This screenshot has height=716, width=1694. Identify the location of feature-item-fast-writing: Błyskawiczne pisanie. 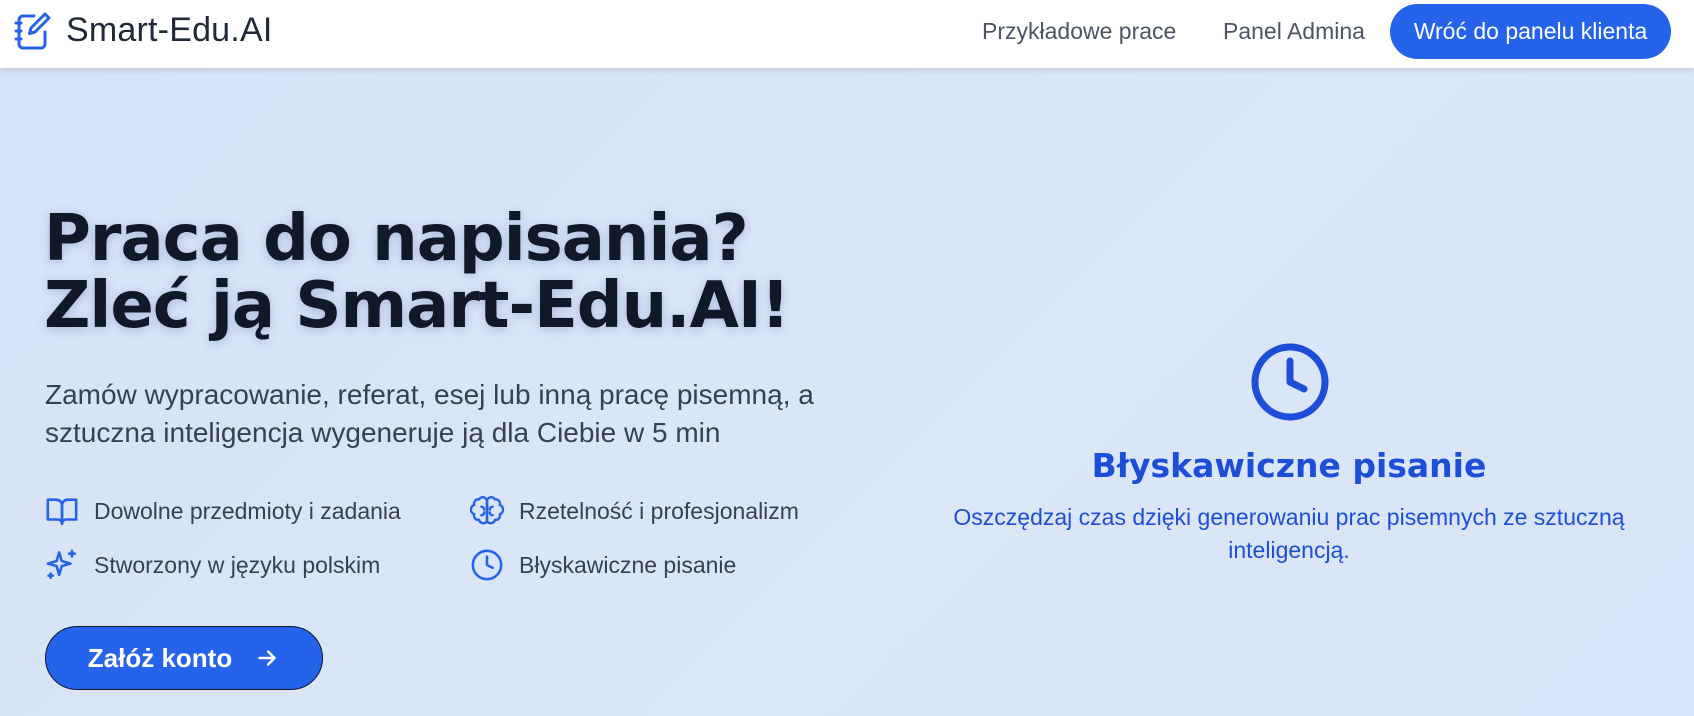
(603, 565).